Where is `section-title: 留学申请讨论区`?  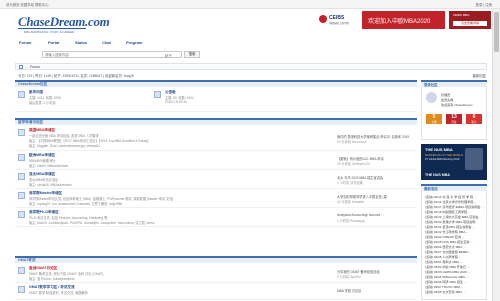 section-title: 留学申请讨论区 is located at coordinates (31, 122).